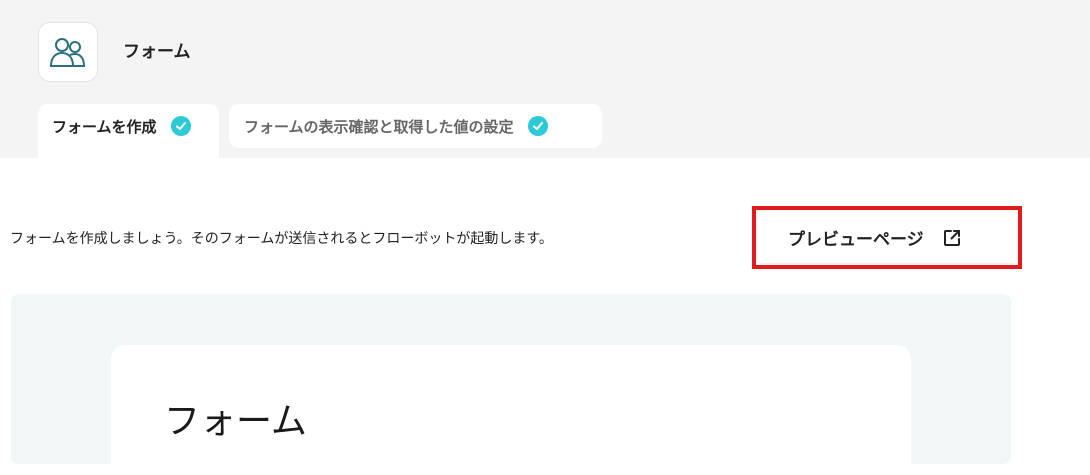 This screenshot has width=1090, height=475. What do you see at coordinates (379, 126) in the screenshot?
I see `tab-label: フォームの表示確認と取得した値の設定` at bounding box center [379, 126].